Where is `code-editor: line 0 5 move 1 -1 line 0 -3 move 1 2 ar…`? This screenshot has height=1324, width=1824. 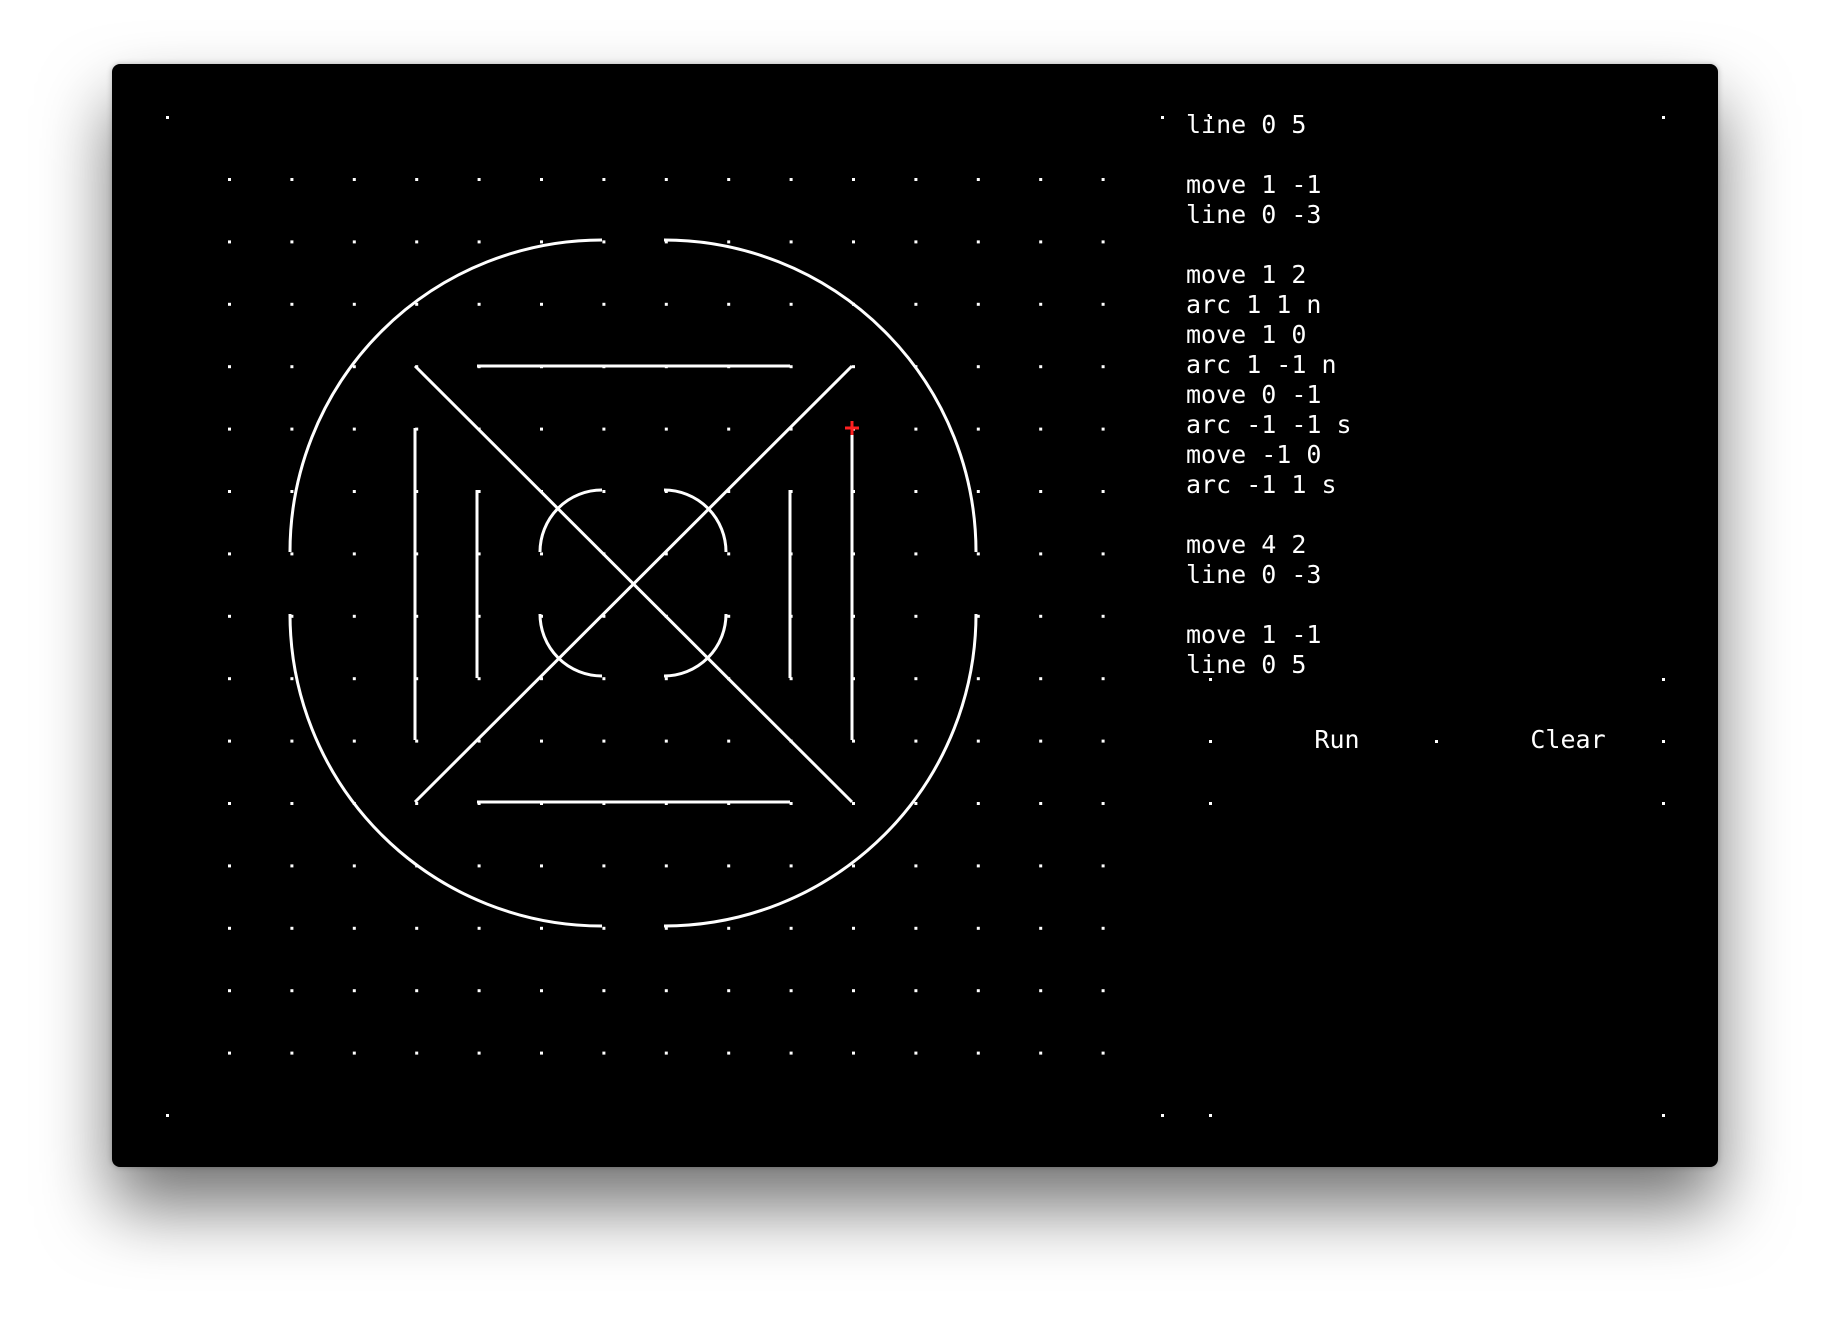
code-editor: line 0 5 move 1 -1 line 0 -3 move 1 2 ar… is located at coordinates (1422, 422).